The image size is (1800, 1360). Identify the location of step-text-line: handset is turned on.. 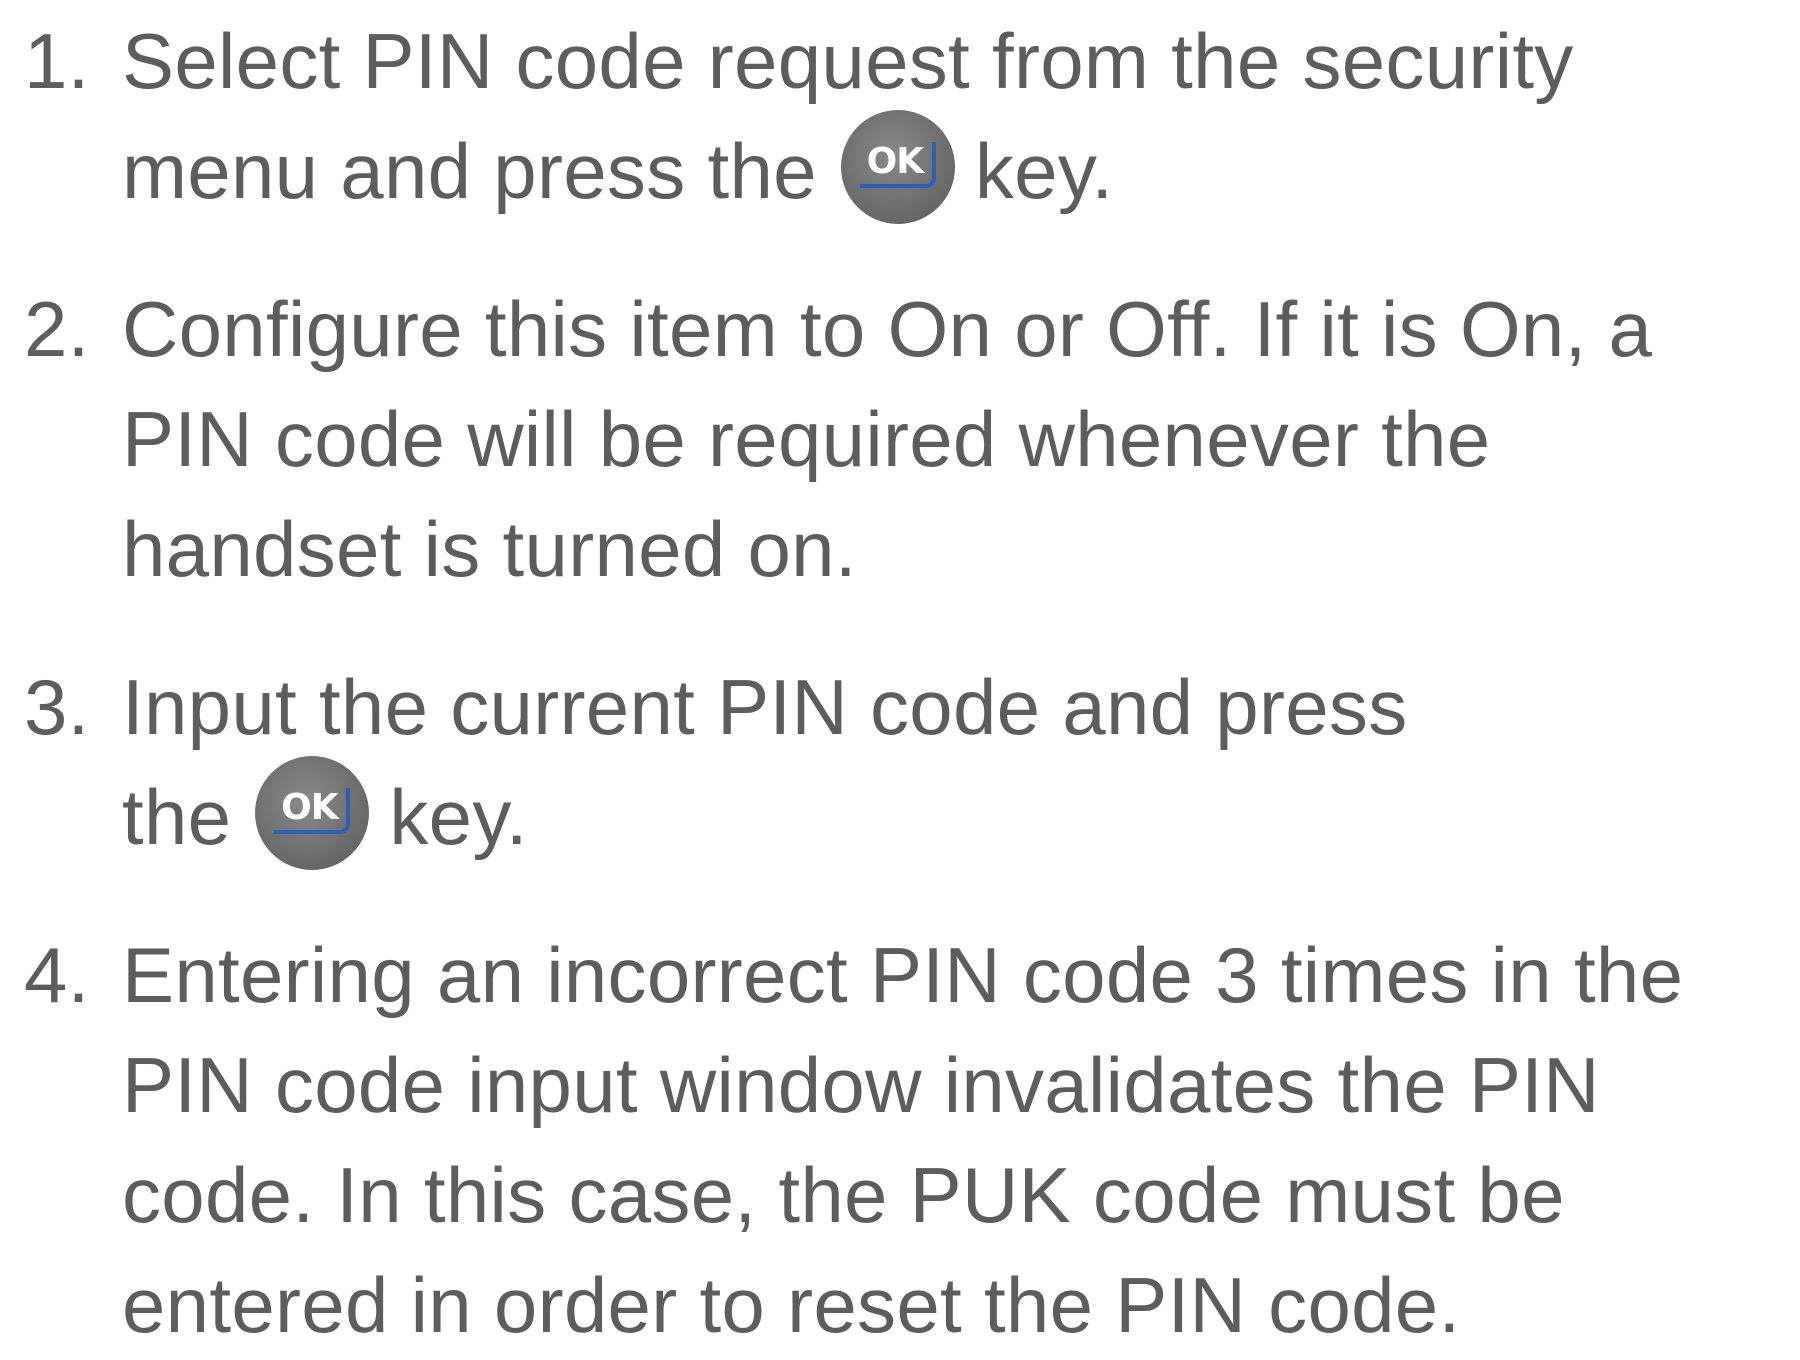
(489, 549).